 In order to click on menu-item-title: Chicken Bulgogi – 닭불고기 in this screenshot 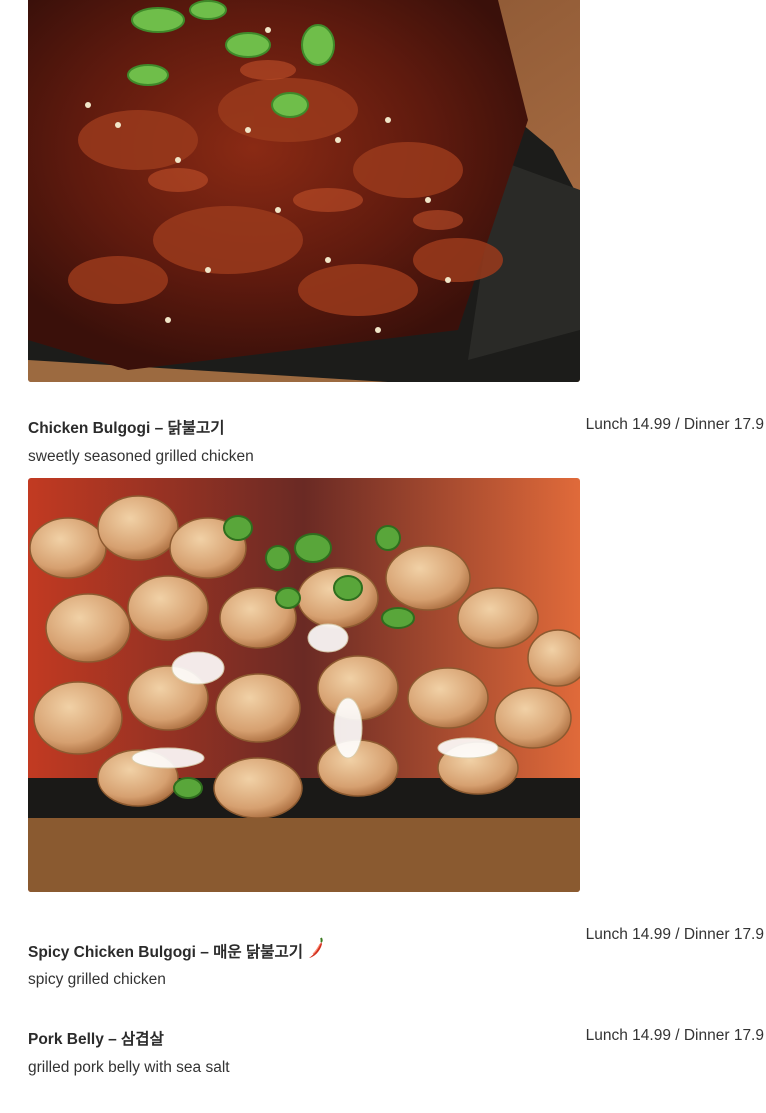, I will do `click(126, 427)`.